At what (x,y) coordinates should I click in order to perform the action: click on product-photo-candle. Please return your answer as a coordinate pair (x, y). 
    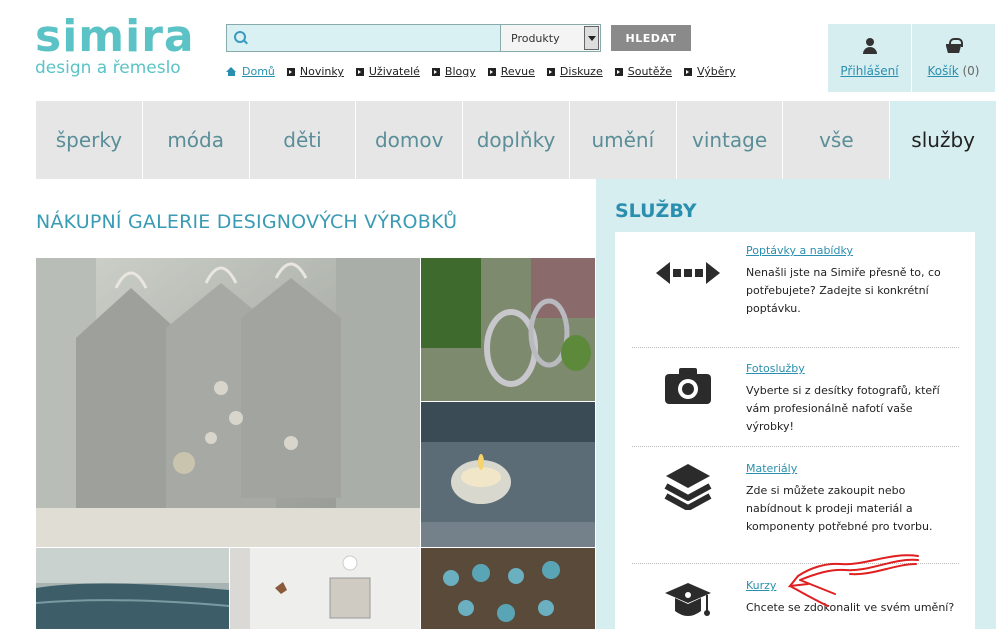
    Looking at the image, I should click on (508, 474).